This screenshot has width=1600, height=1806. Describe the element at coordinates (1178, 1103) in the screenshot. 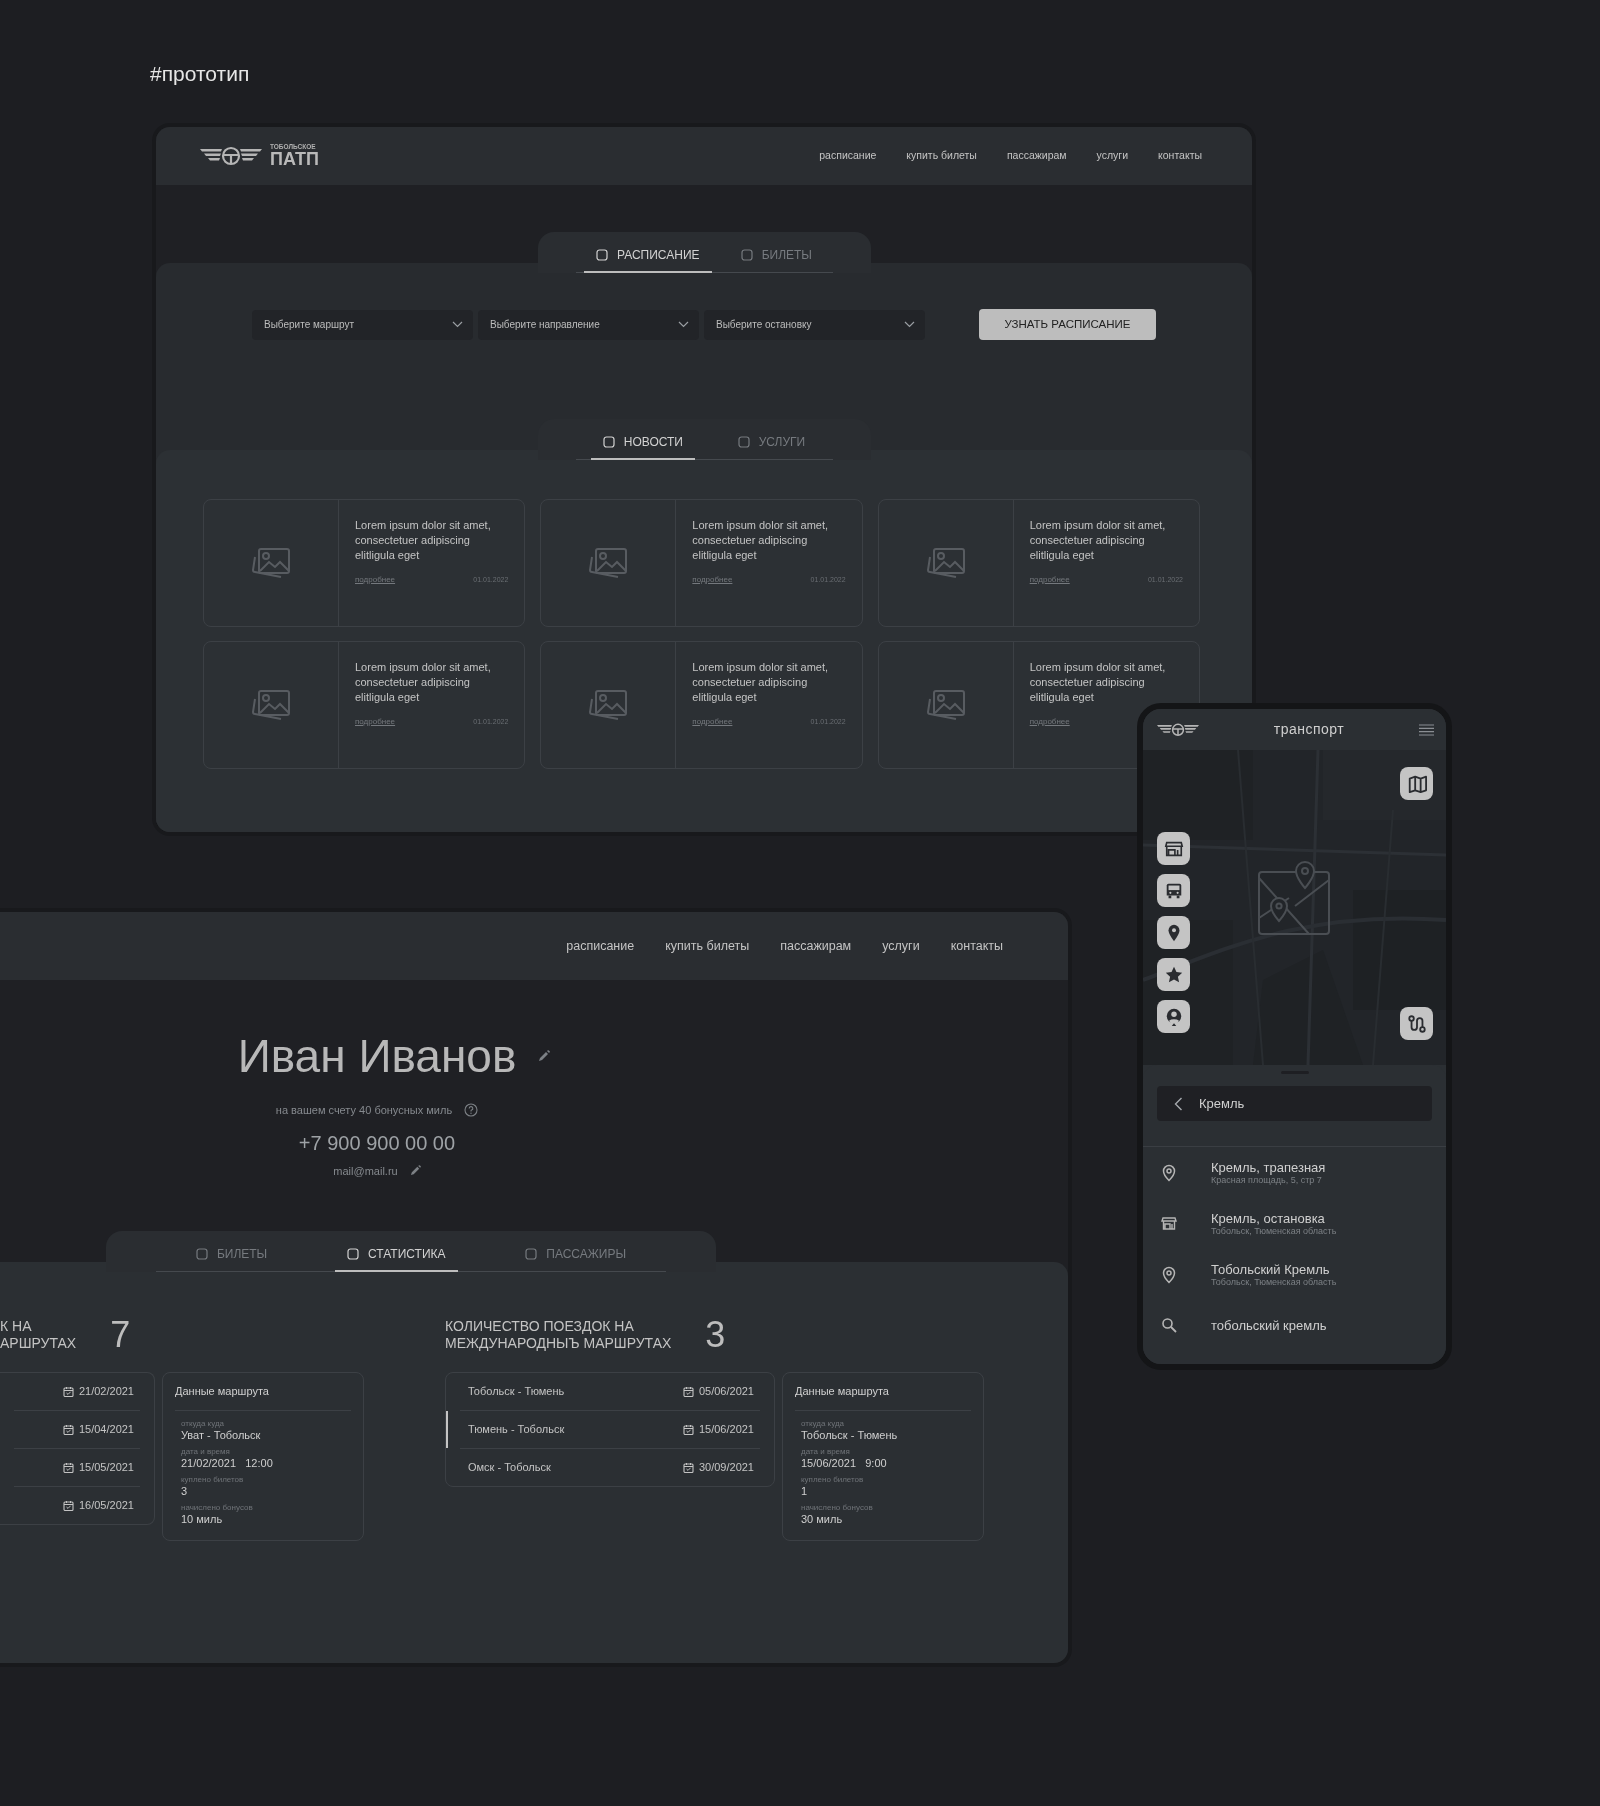

I see `back-icon` at that location.